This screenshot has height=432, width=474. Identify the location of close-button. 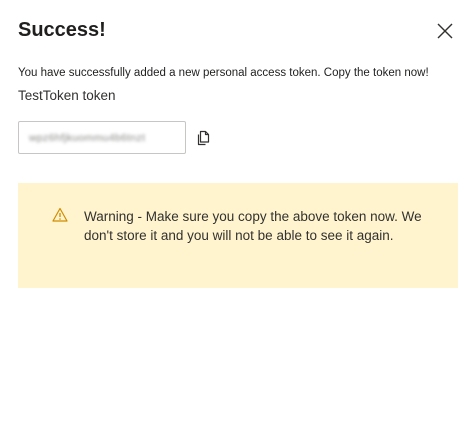
(445, 31).